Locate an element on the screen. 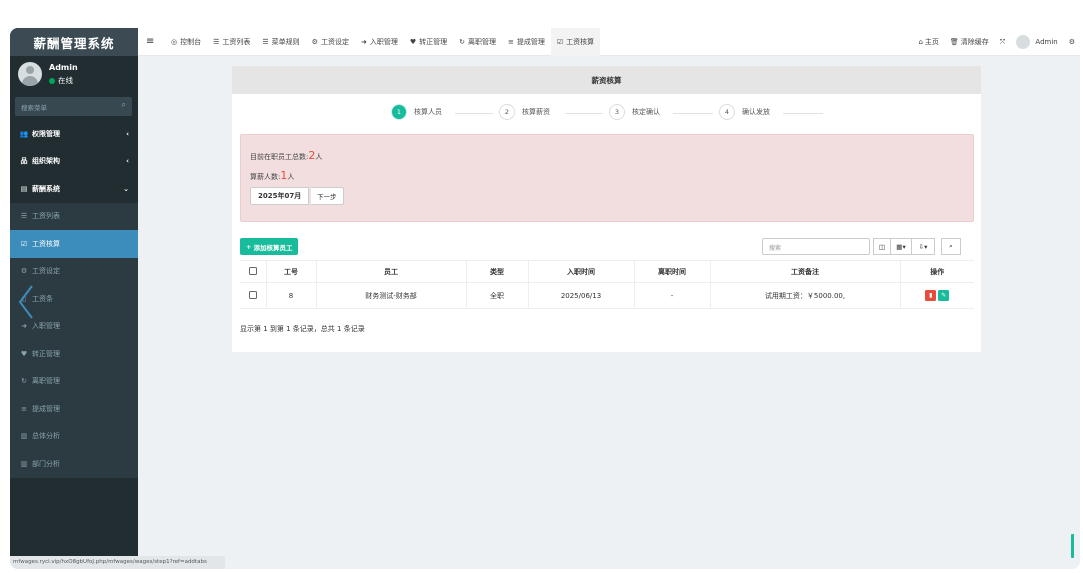 The width and height of the screenshot is (1083, 573). tab-label: 离职管理 is located at coordinates (481, 42).